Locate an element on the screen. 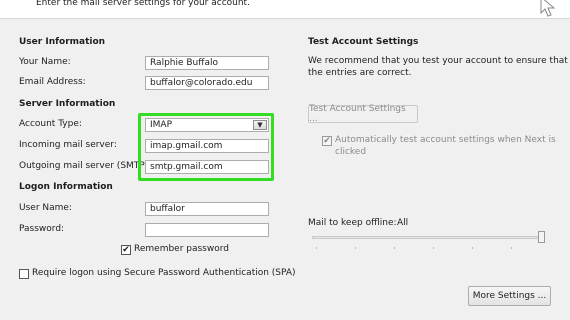  your-name-label: Your Name: is located at coordinates (45, 62).